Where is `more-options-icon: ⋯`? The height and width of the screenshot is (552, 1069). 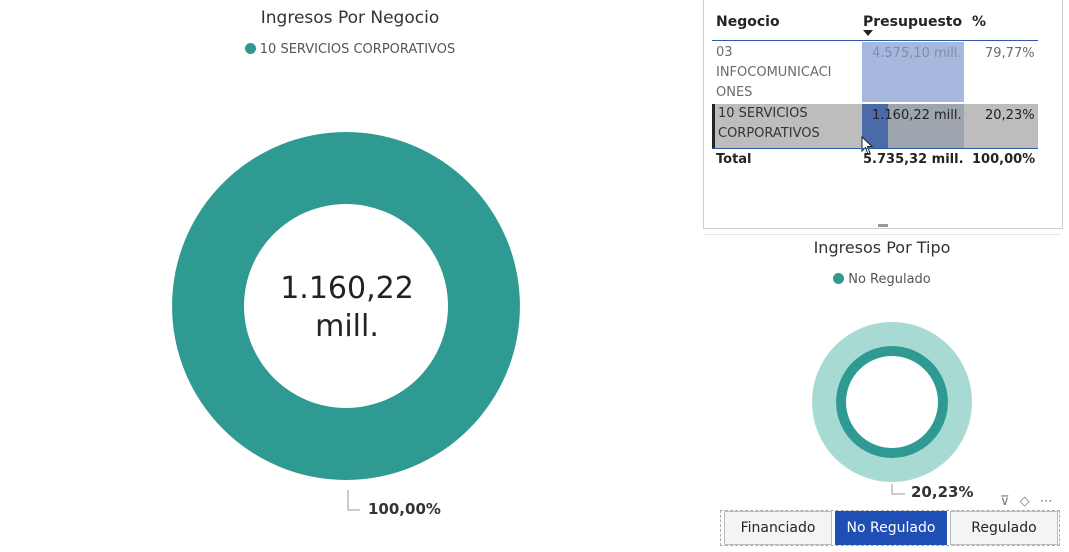
more-options-icon: ⋯ is located at coordinates (1046, 501).